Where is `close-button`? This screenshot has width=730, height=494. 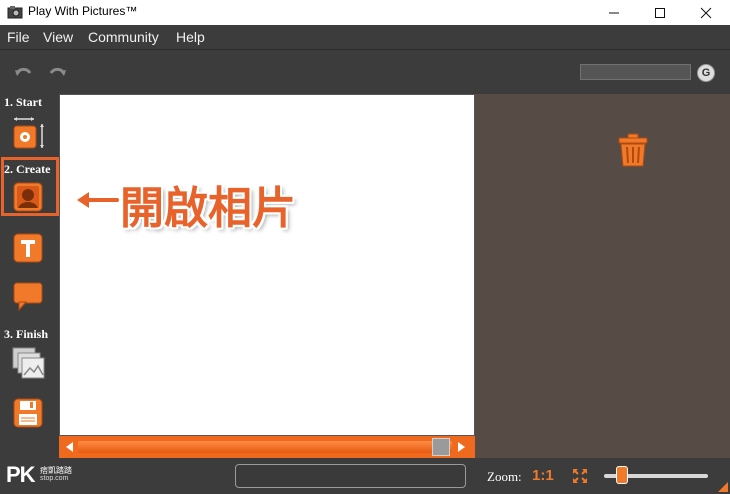 close-button is located at coordinates (706, 12).